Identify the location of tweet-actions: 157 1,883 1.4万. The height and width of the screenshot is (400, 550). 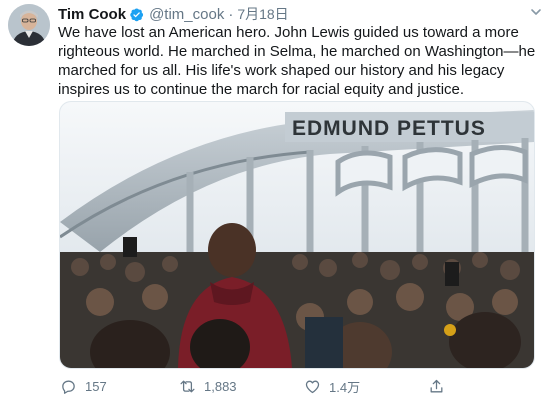
(298, 386).